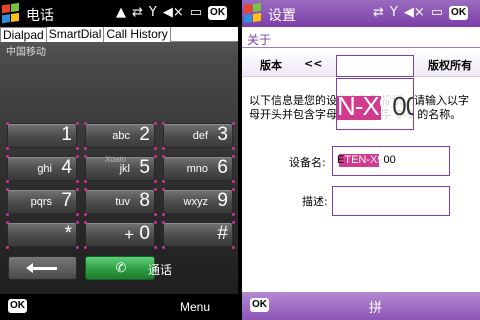  I want to click on key-6: mno 6, so click(198, 169).